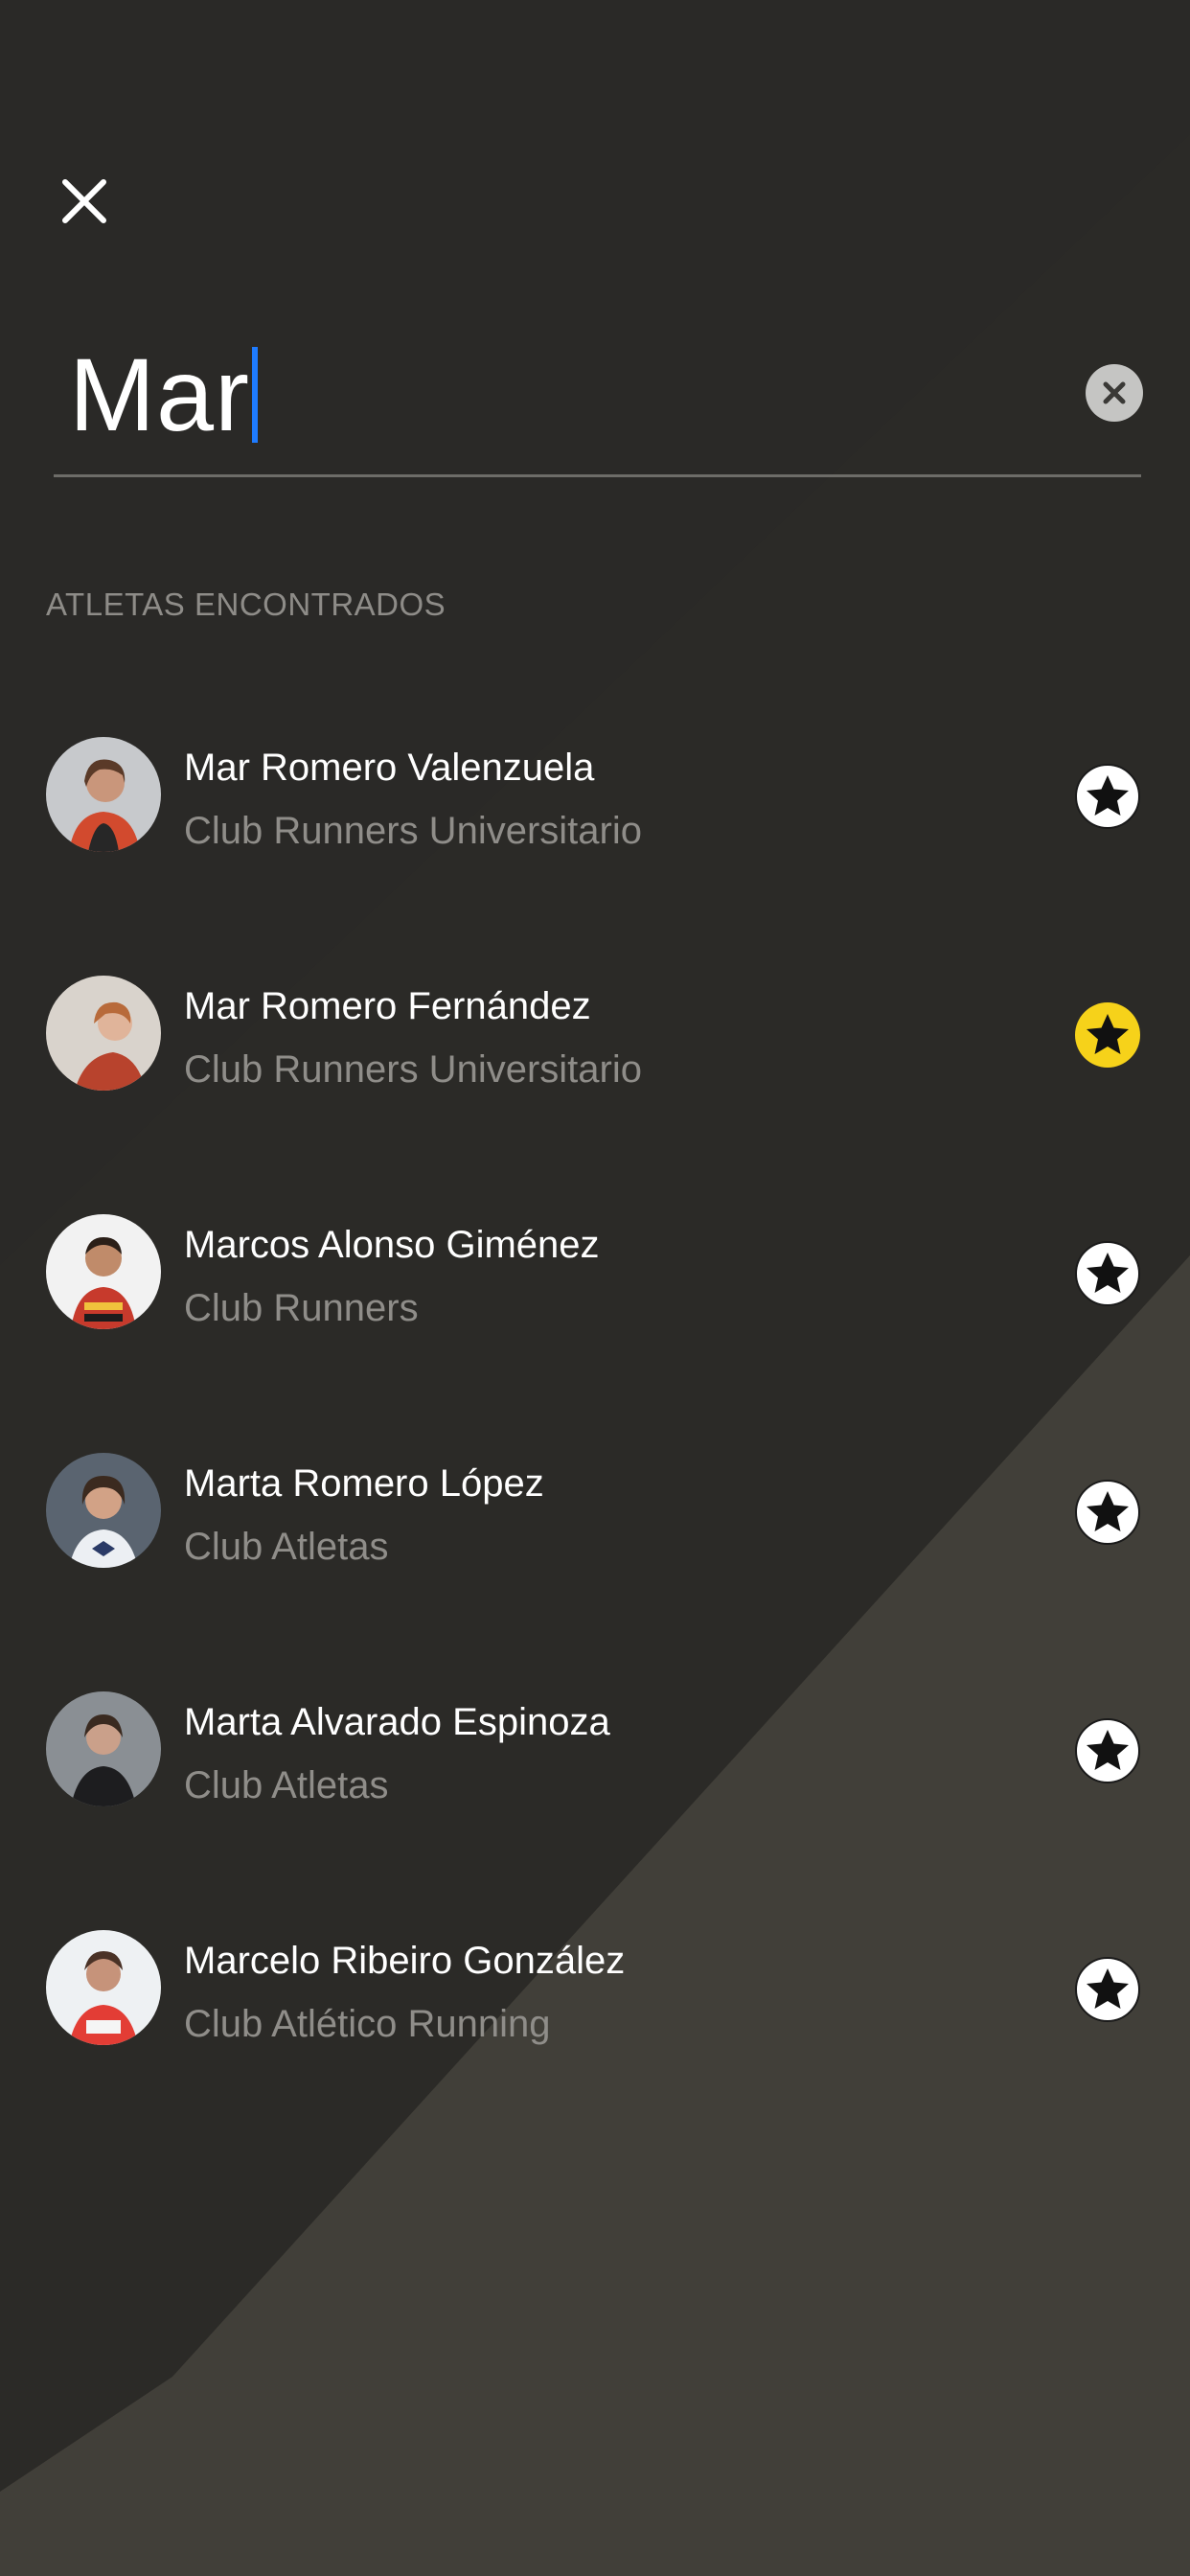 Image resolution: width=1190 pixels, height=2576 pixels. What do you see at coordinates (392, 1245) in the screenshot?
I see `athlete-name: Marcos Alonso Giménez` at bounding box center [392, 1245].